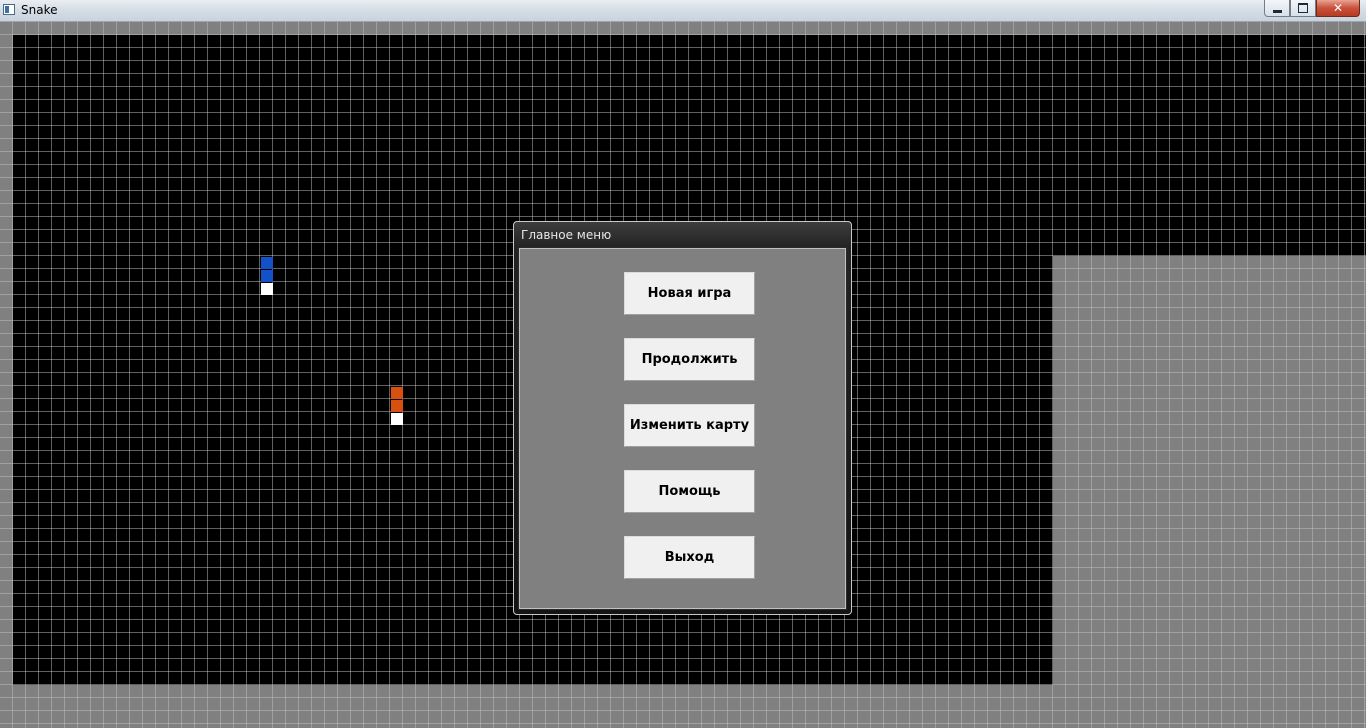 Image resolution: width=1366 pixels, height=728 pixels. What do you see at coordinates (1277, 8) in the screenshot?
I see `minimize-button` at bounding box center [1277, 8].